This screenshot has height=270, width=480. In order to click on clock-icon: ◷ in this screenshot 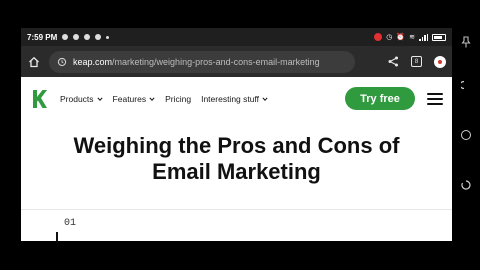, I will do `click(389, 37)`.